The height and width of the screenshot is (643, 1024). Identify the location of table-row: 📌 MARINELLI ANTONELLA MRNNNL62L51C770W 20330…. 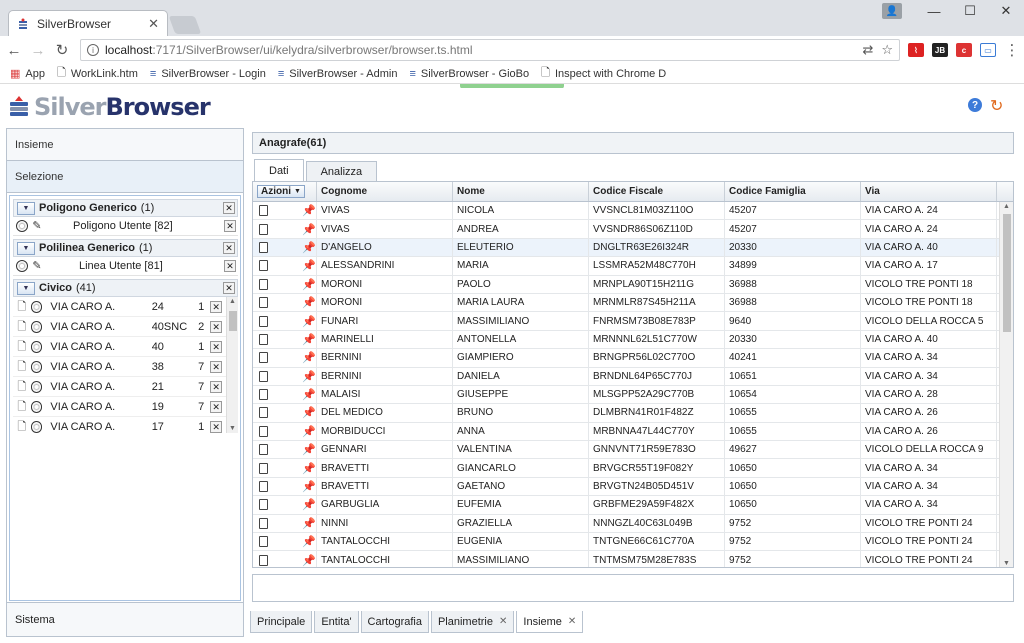
(633, 340).